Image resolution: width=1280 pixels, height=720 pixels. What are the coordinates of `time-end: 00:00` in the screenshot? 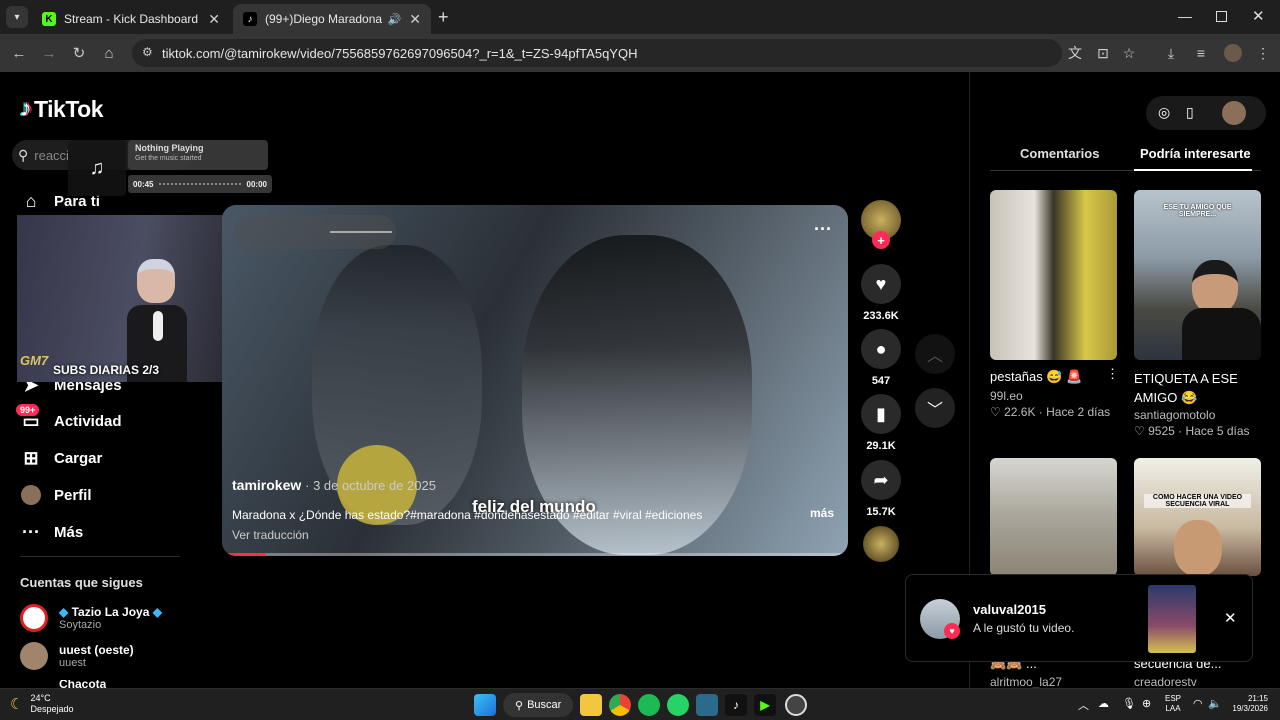 It's located at (256, 184).